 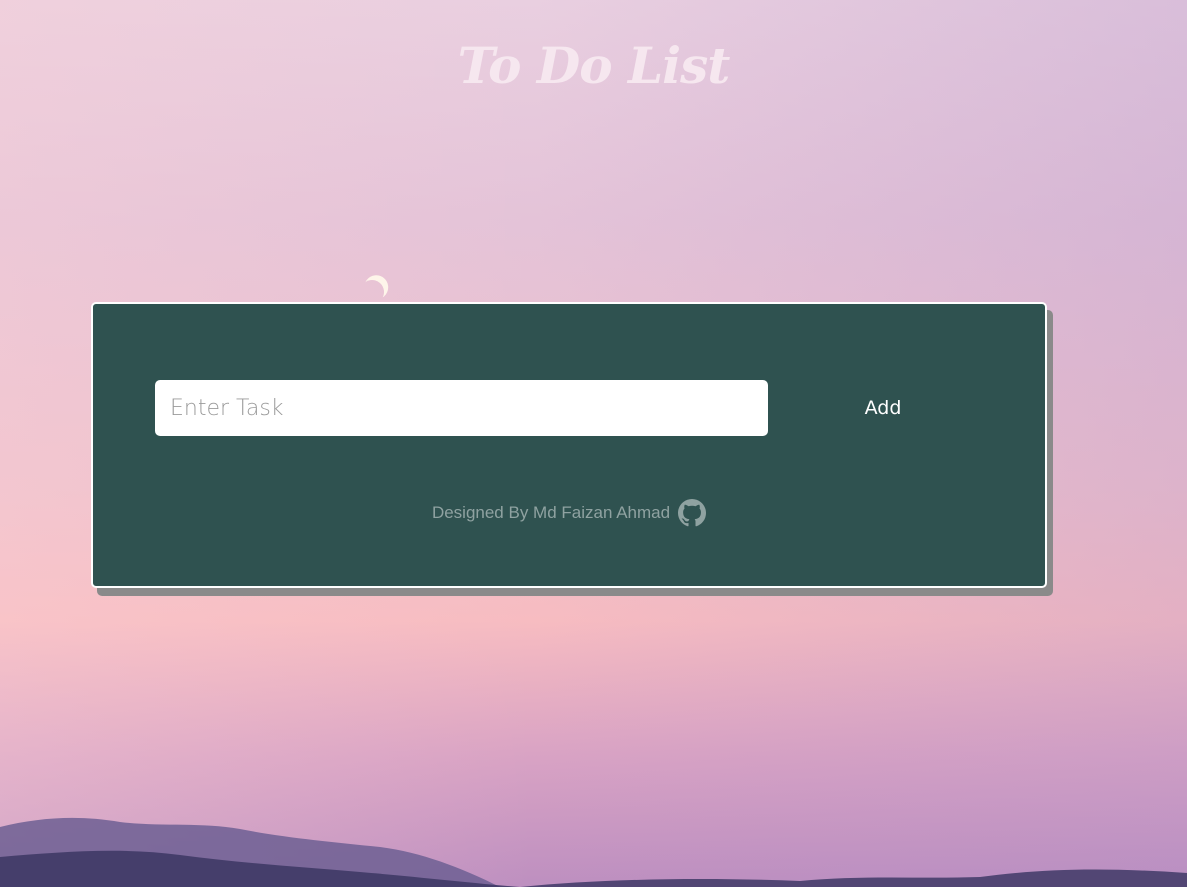 What do you see at coordinates (593, 852) in the screenshot?
I see `hills-silhouette` at bounding box center [593, 852].